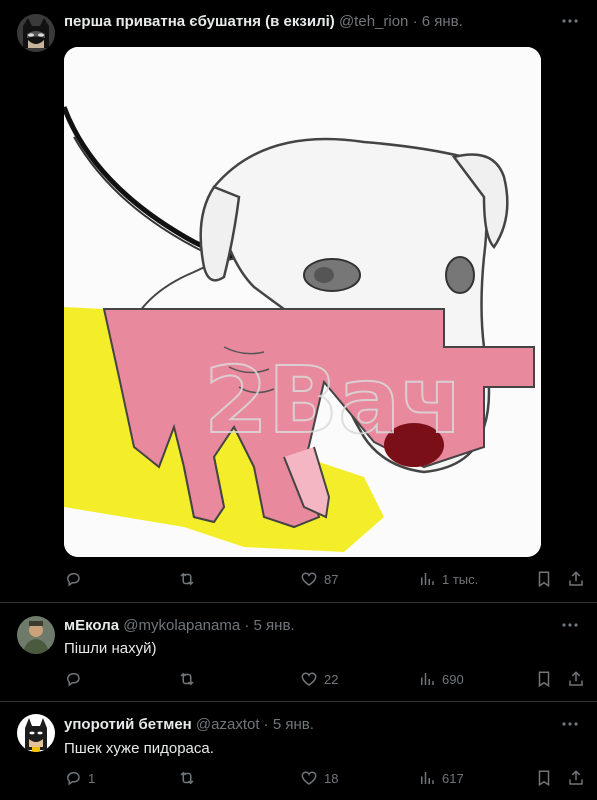 The width and height of the screenshot is (597, 800). Describe the element at coordinates (298, 681) in the screenshot. I see `reply-actions: 22 690` at that location.